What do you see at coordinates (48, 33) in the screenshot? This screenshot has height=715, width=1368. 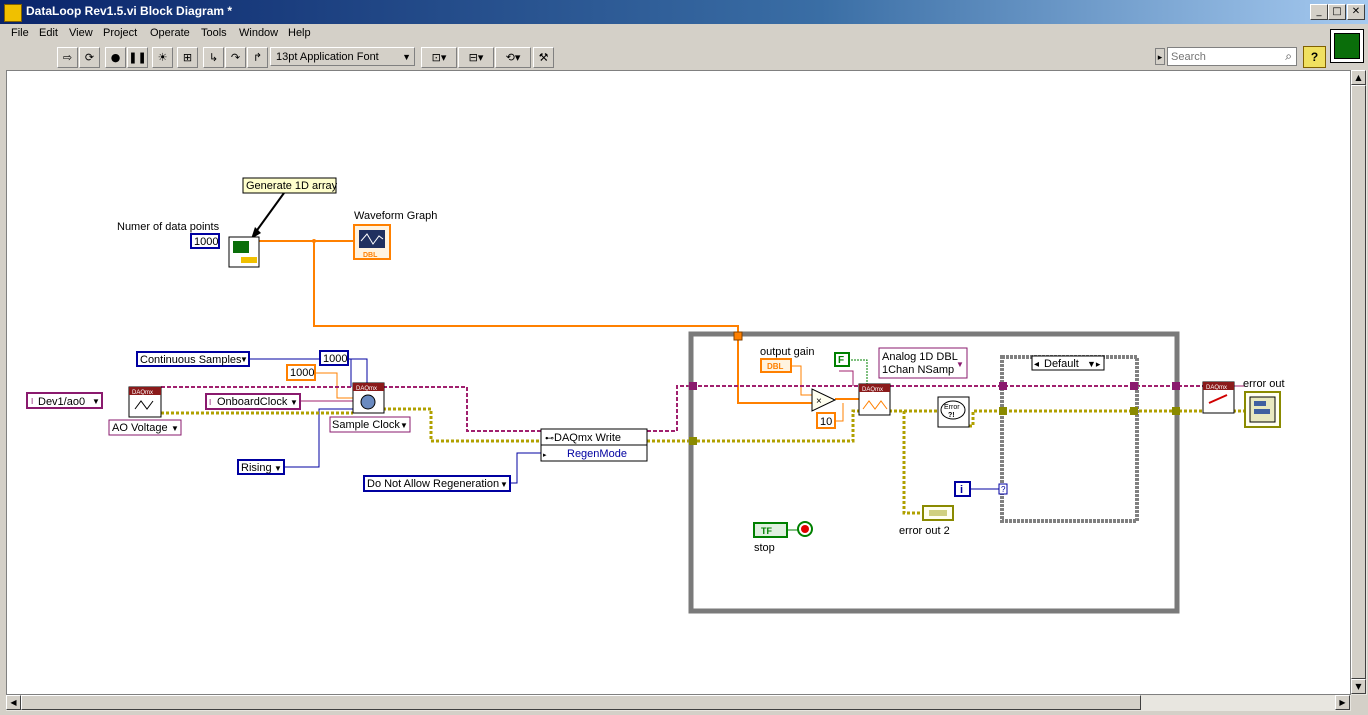 I see `menu-edit: Edit` at bounding box center [48, 33].